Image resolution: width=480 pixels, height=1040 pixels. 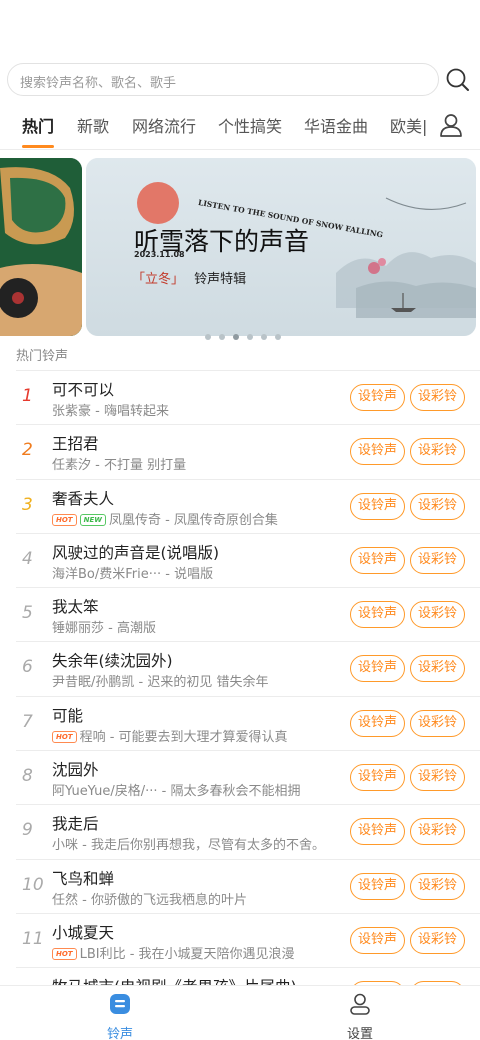 What do you see at coordinates (176, 789) in the screenshot?
I see `song-subtitle-row: 阿YueYue/戾格/··· - 隔太多春秋会不能相拥` at bounding box center [176, 789].